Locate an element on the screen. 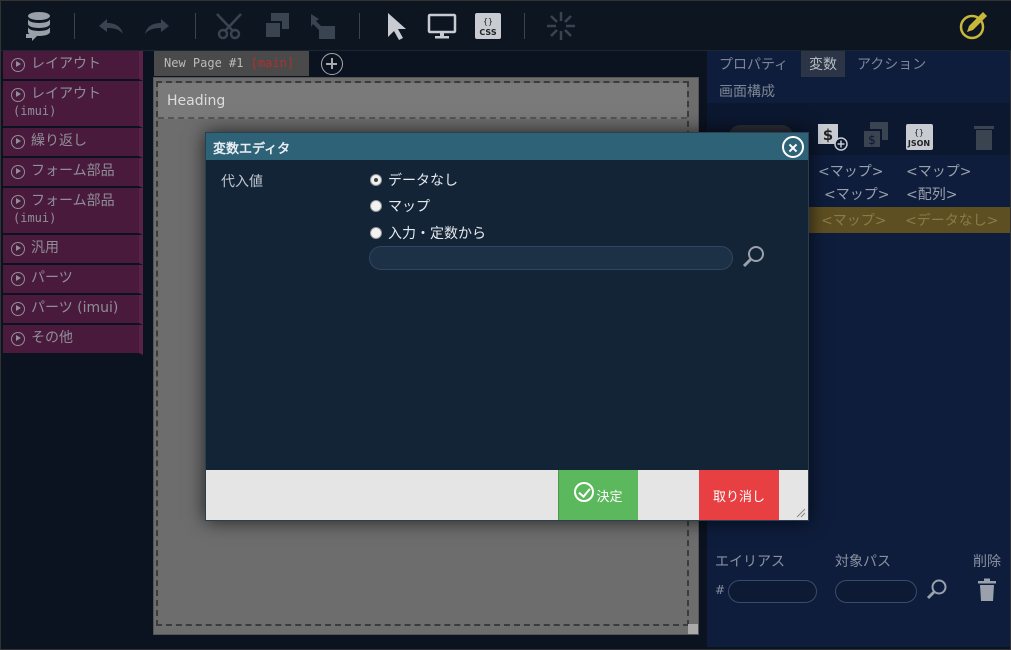  page-tab: New Page #1 [main] is located at coordinates (231, 63).